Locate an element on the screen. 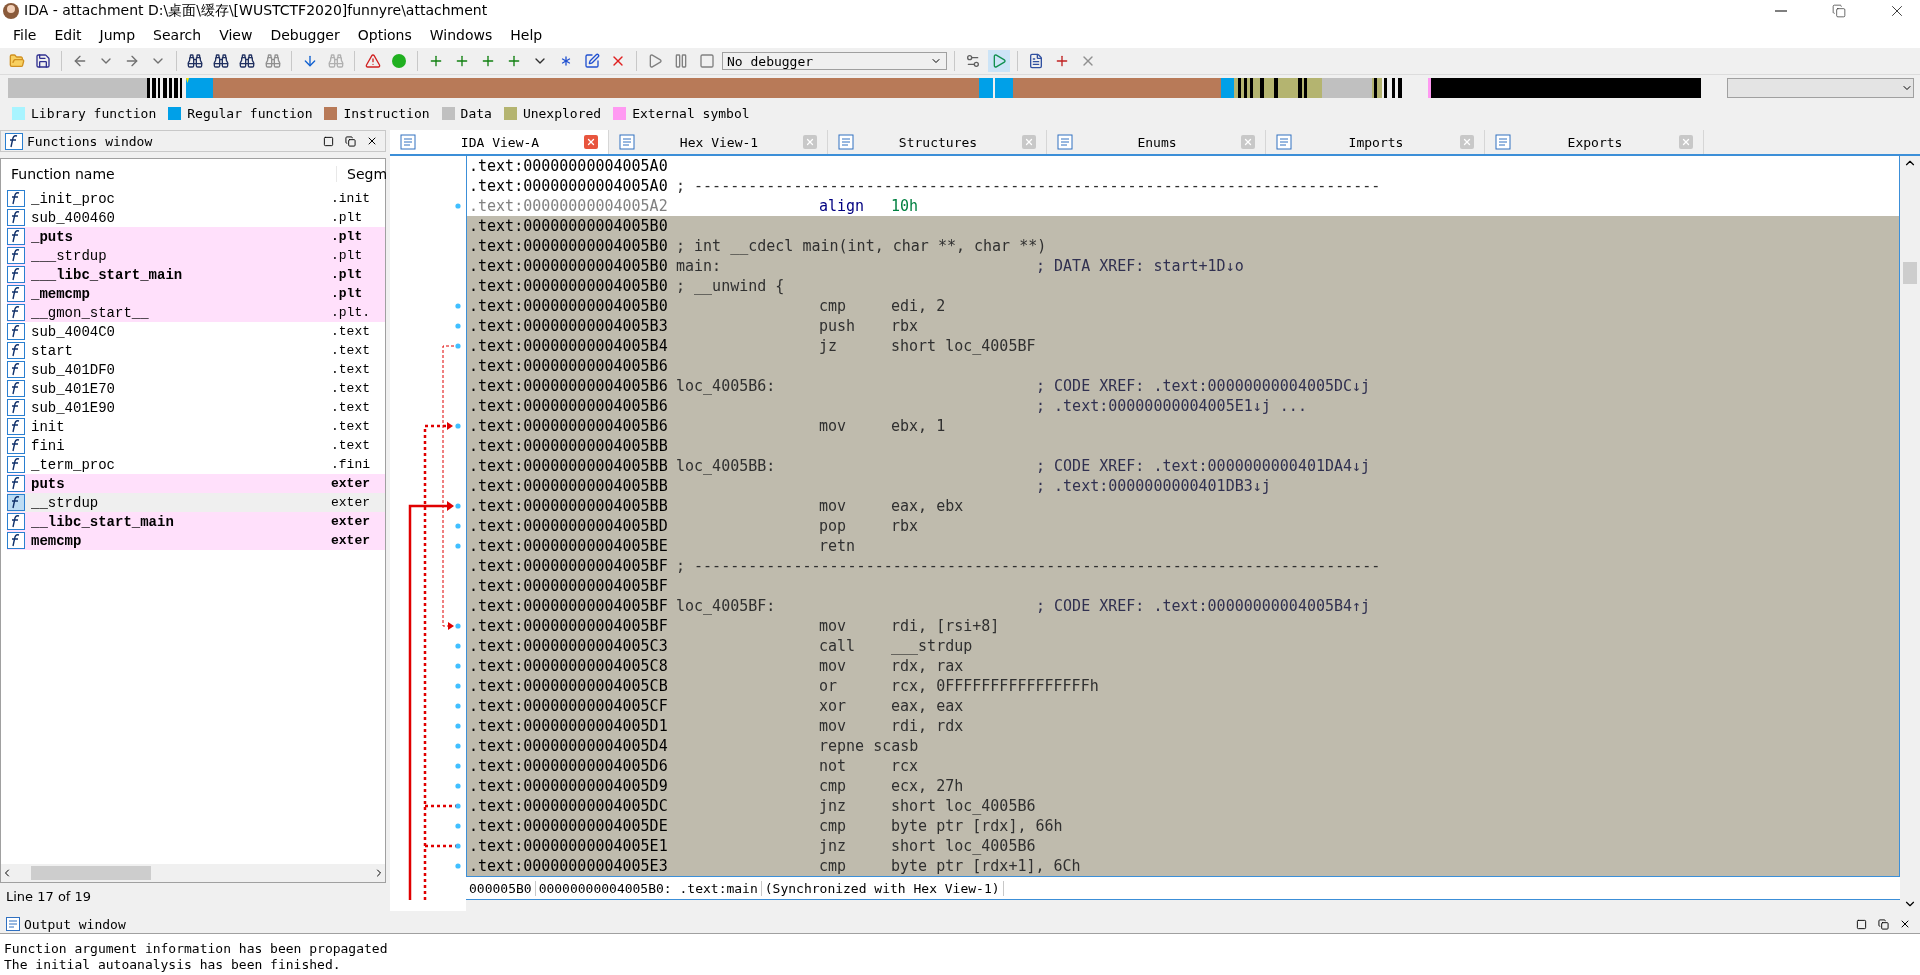 The image size is (1920, 975). function-row: memcmp exter is located at coordinates (196, 540).